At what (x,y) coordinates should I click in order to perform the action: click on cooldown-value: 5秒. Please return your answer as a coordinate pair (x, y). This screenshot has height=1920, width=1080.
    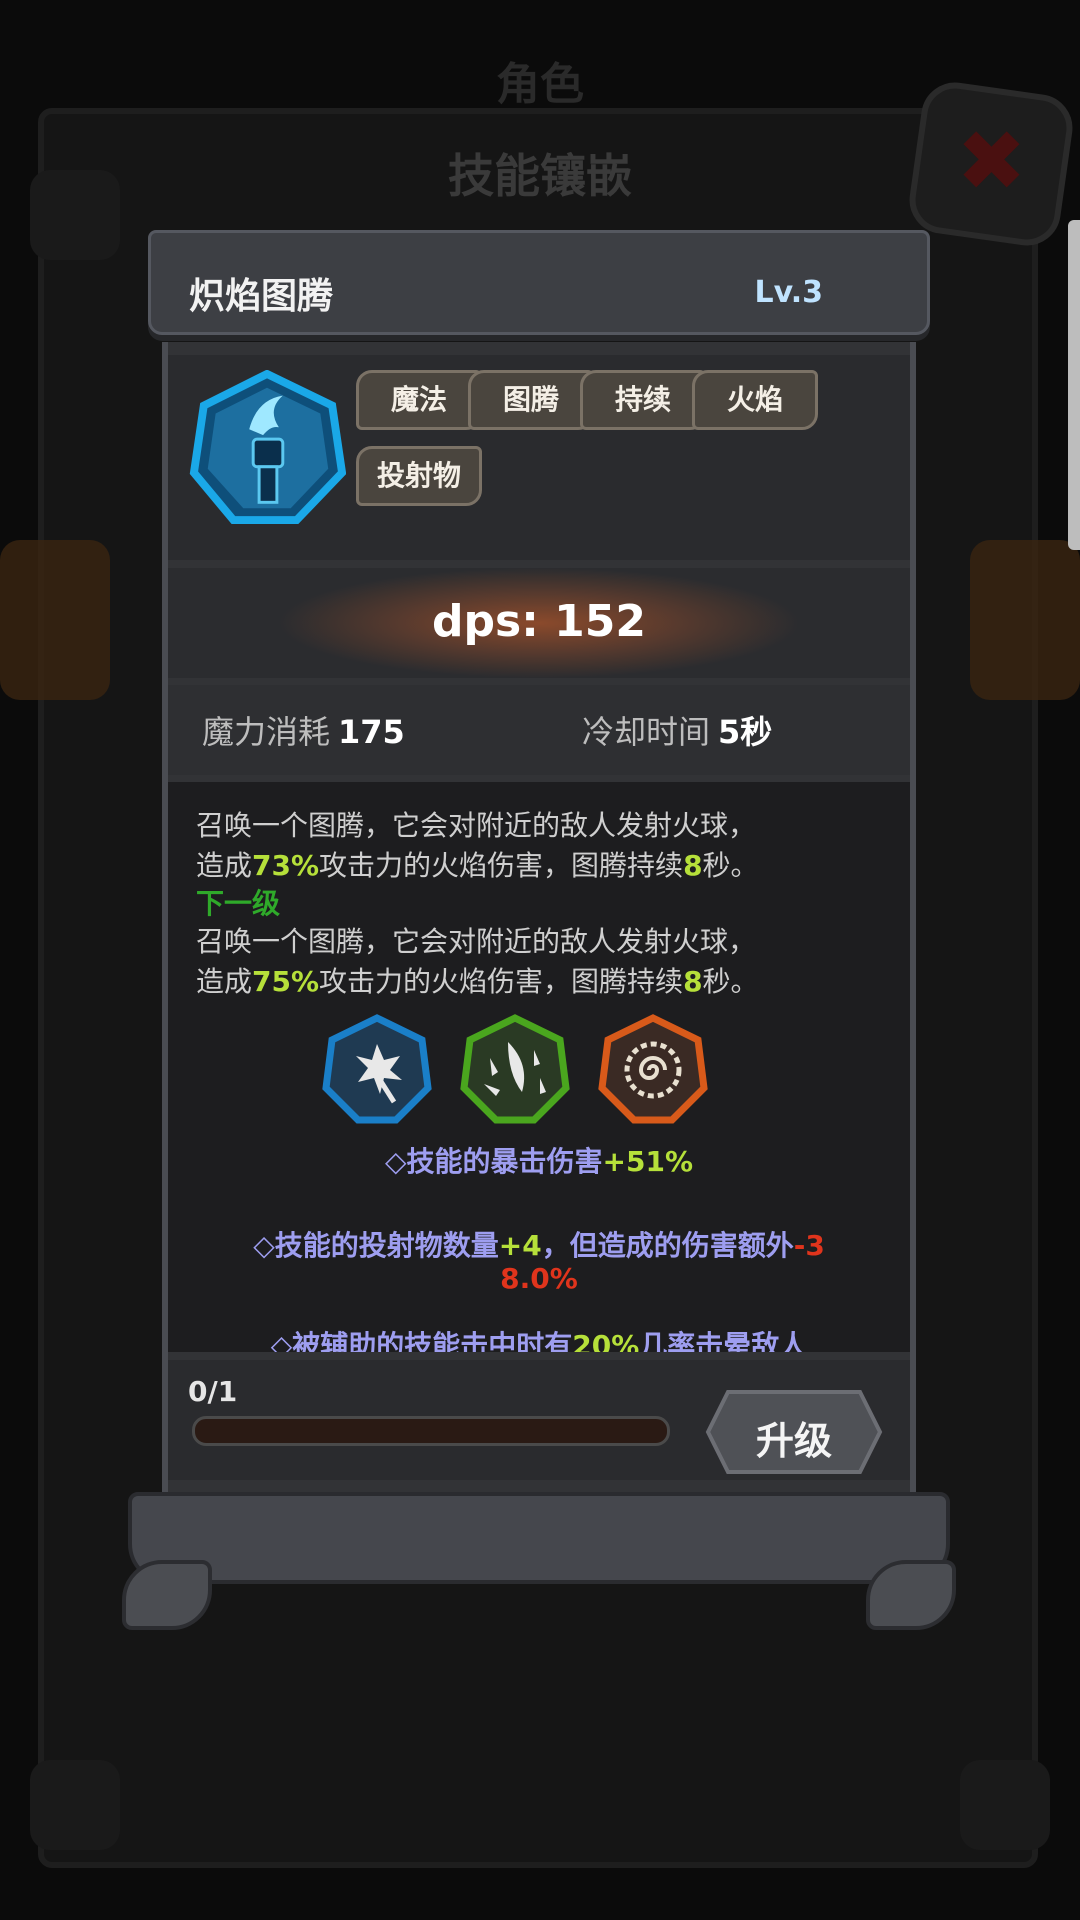
    Looking at the image, I should click on (745, 732).